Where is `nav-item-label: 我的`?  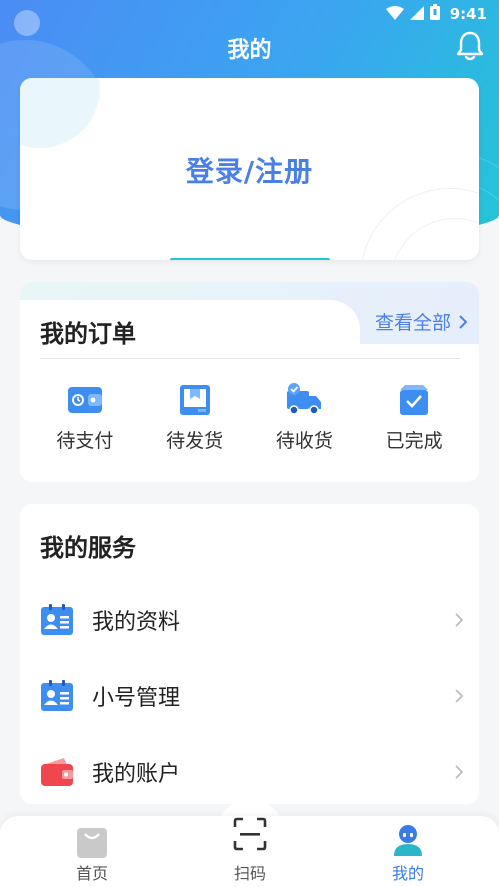
nav-item-label: 我的 is located at coordinates (407, 873).